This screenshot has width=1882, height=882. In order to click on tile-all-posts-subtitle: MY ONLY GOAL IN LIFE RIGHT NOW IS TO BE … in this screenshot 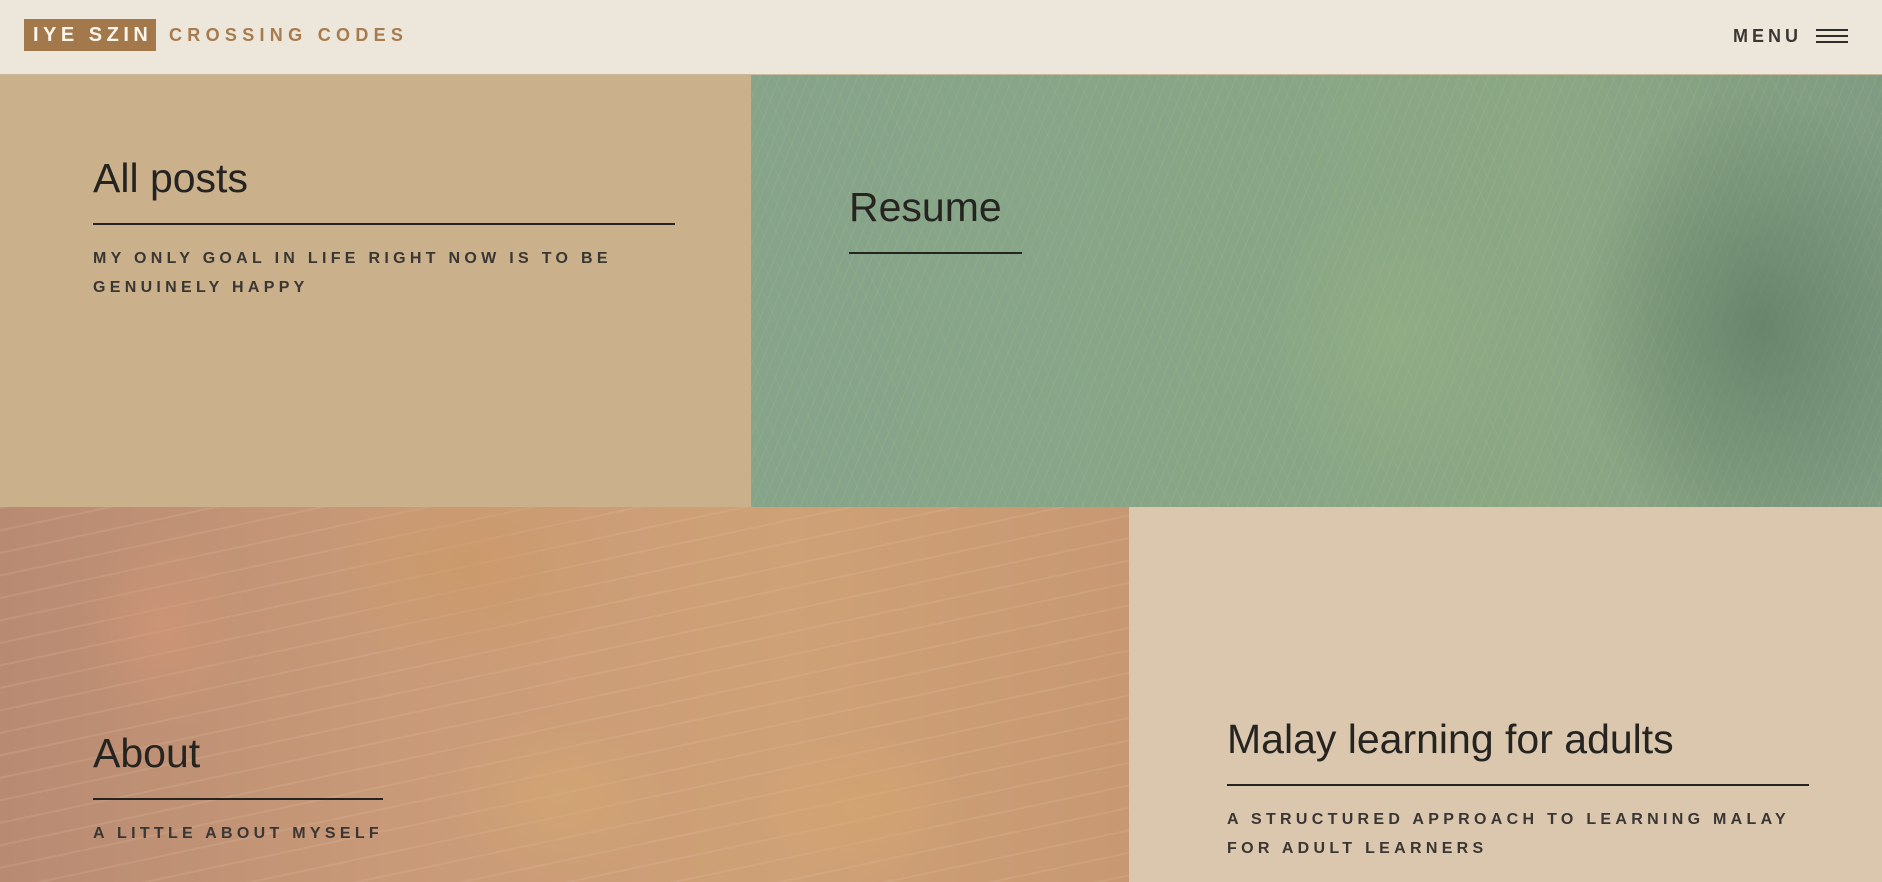, I will do `click(352, 273)`.